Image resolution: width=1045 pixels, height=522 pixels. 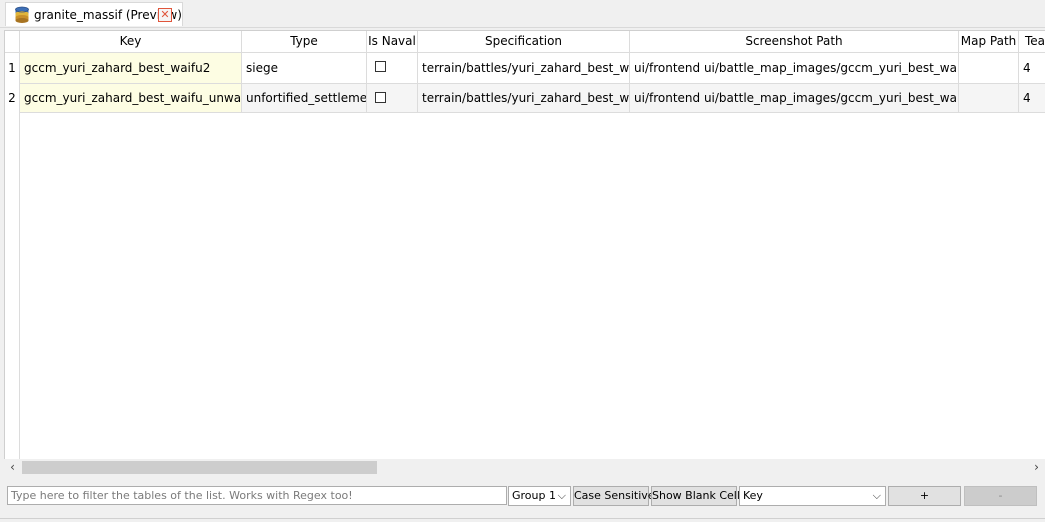 I want to click on column-select-value: Key, so click(x=753, y=495).